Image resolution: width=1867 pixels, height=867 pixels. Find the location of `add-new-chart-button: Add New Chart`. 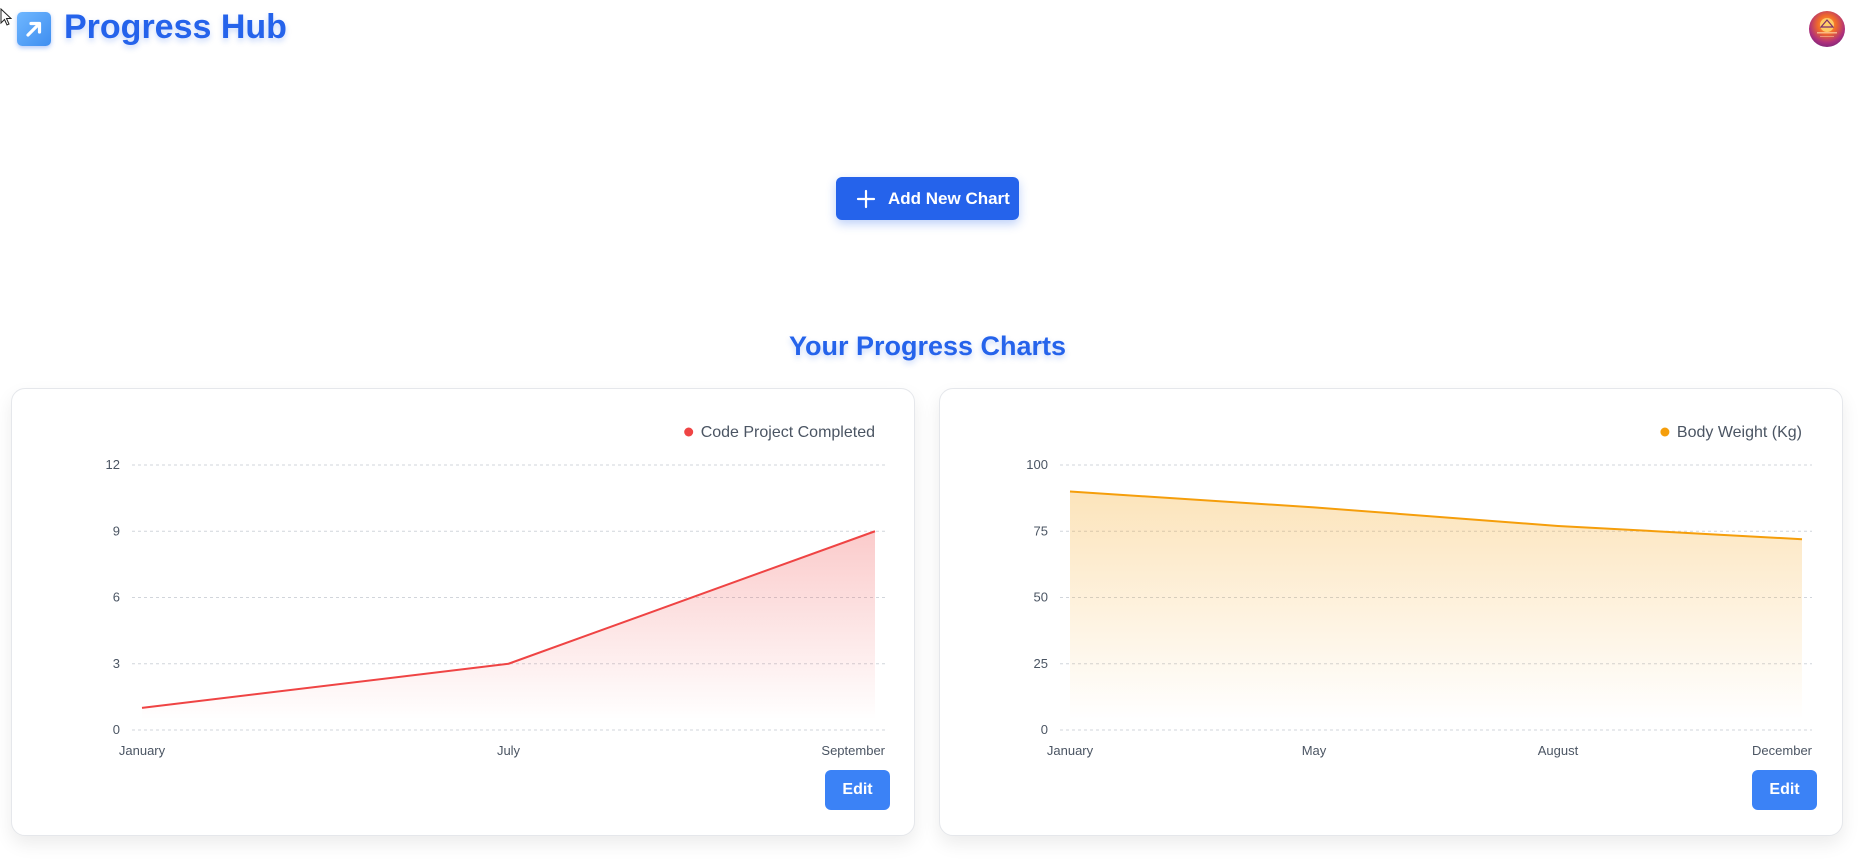

add-new-chart-button: Add New Chart is located at coordinates (927, 198).